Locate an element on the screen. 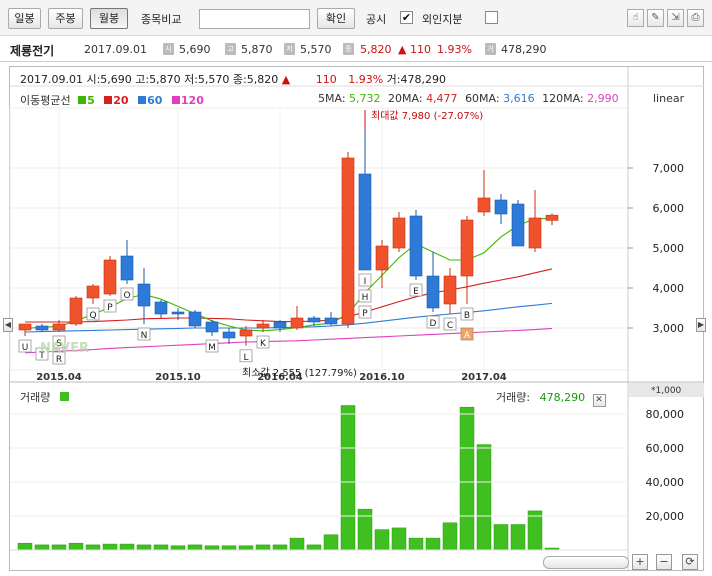 The height and width of the screenshot is (576, 712). reset-button: ⟳ is located at coordinates (690, 562).